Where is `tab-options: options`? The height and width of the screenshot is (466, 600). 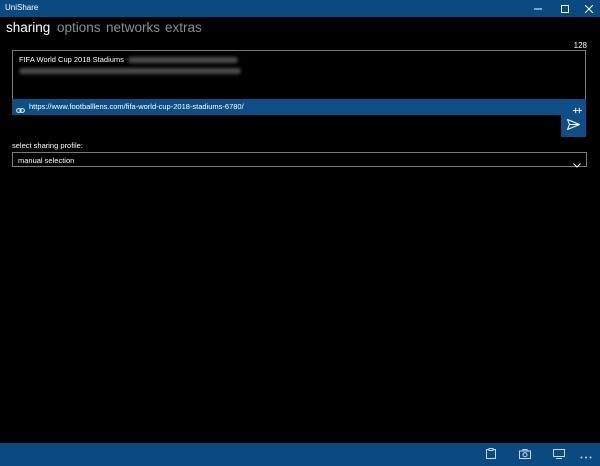 tab-options: options is located at coordinates (79, 27).